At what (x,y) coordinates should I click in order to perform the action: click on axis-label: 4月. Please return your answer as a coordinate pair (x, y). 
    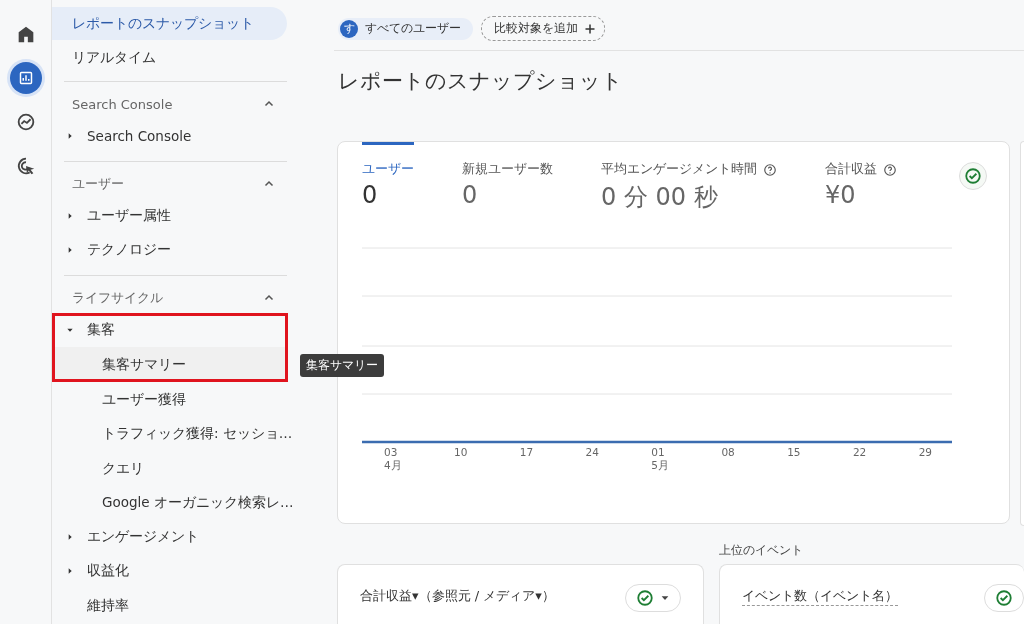
    Looking at the image, I should click on (393, 465).